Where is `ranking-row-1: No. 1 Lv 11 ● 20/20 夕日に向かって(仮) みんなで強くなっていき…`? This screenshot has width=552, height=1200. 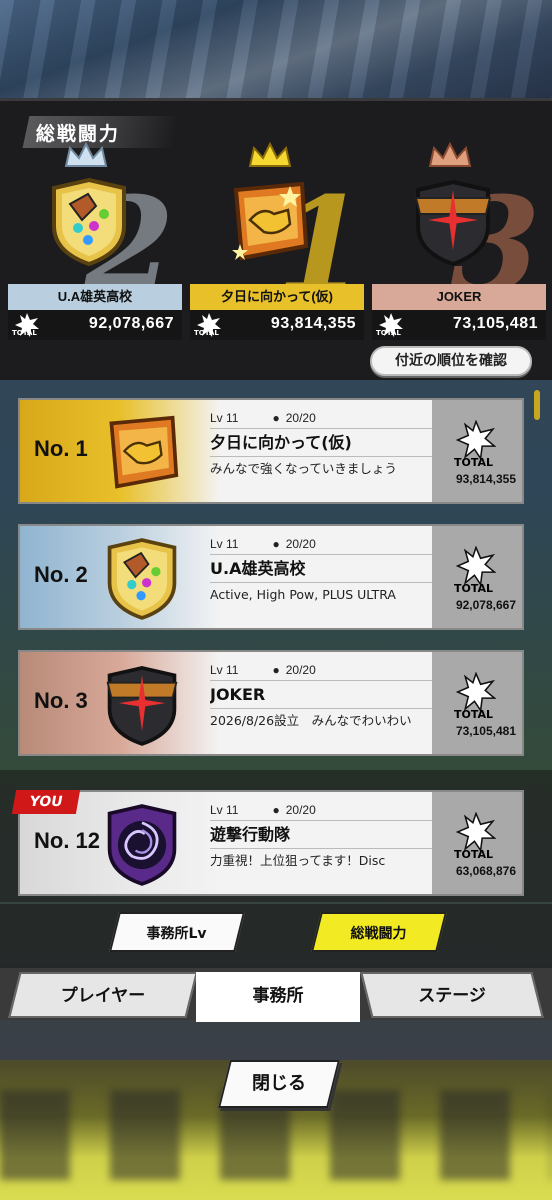 ranking-row-1: No. 1 Lv 11 ● 20/20 夕日に向かって(仮) みんなで強くなっていき… is located at coordinates (271, 451).